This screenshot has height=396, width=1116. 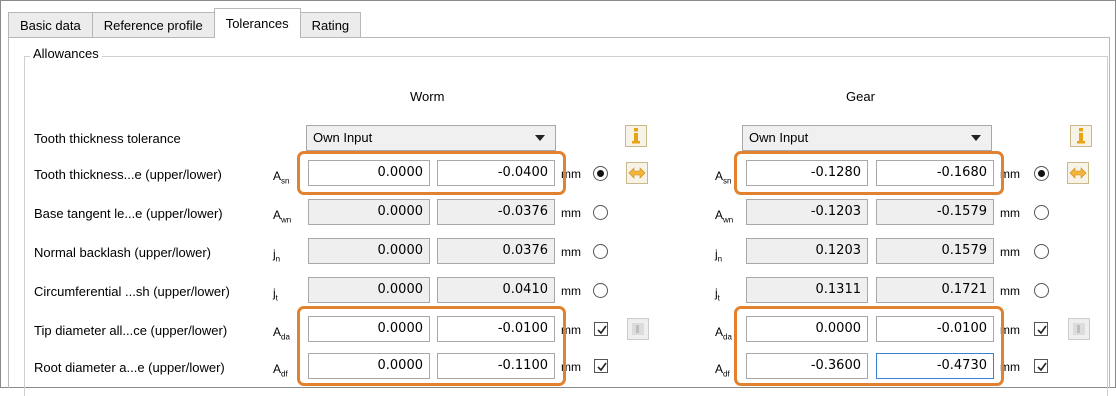 What do you see at coordinates (107, 138) in the screenshot?
I see `tooth-thickness-tolerance-label: Tooth thickness tolerance` at bounding box center [107, 138].